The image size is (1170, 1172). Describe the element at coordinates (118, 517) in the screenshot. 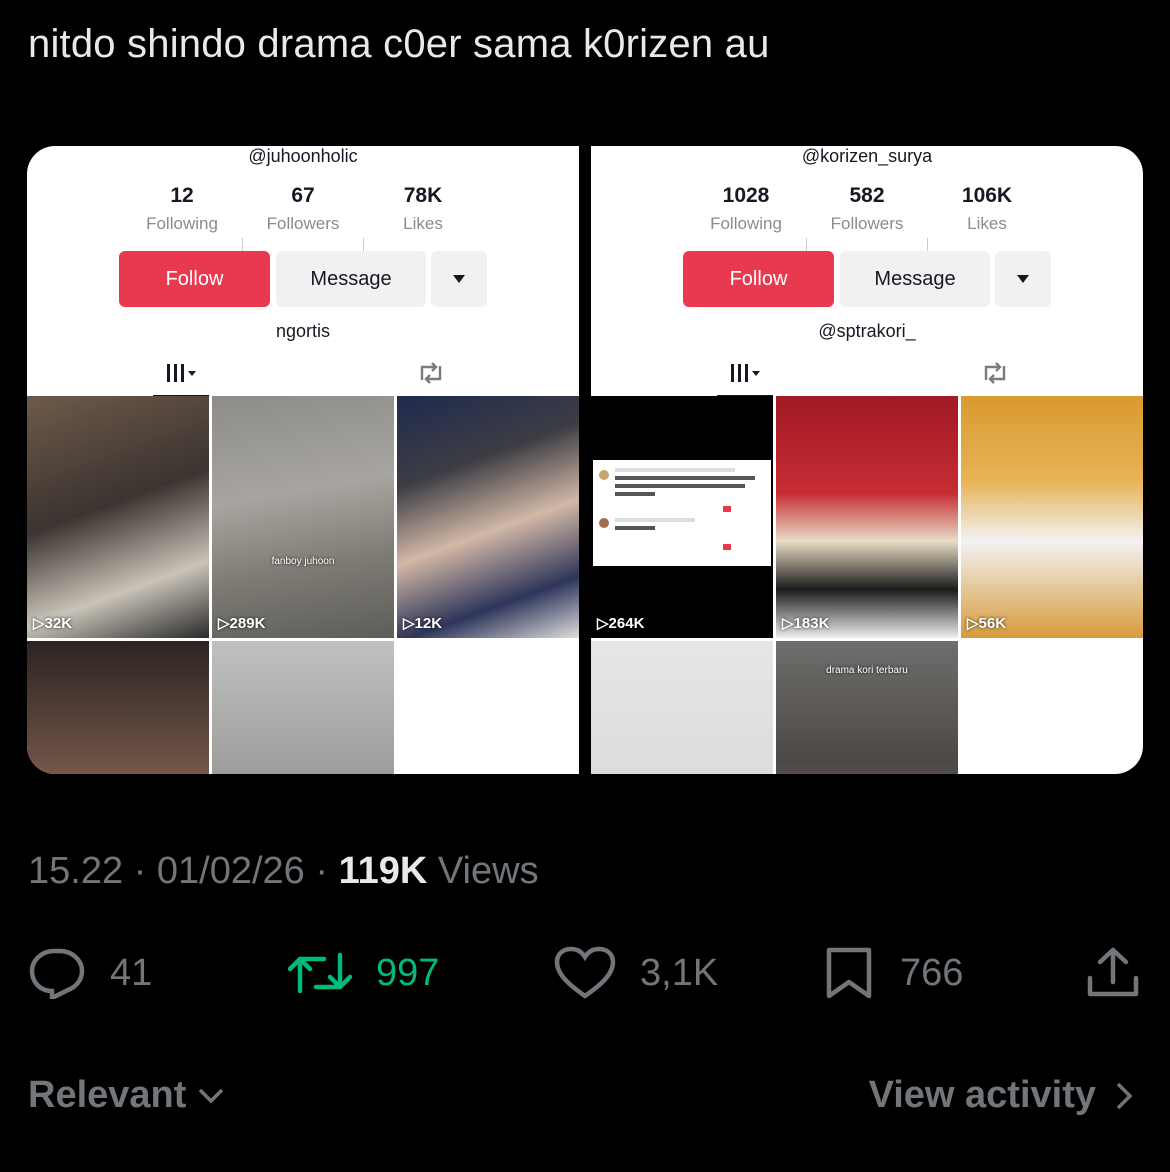

I see `video-thumbnail: ▷32K` at that location.